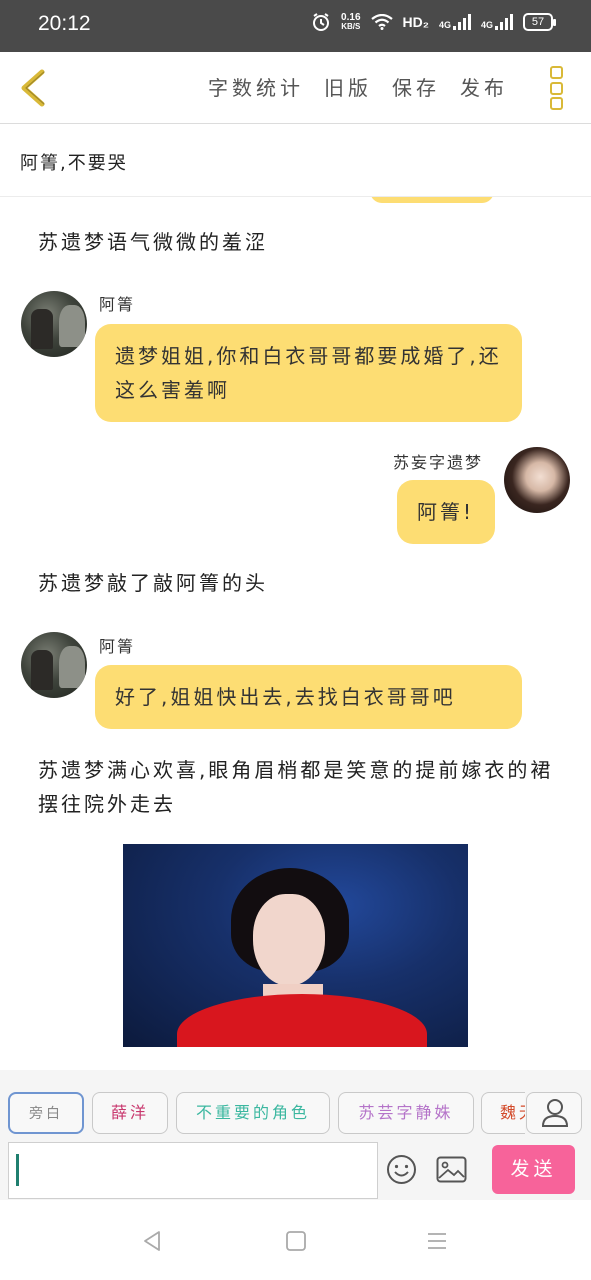 The height and width of the screenshot is (1280, 591). I want to click on sim2-label: 4G, so click(486, 25).